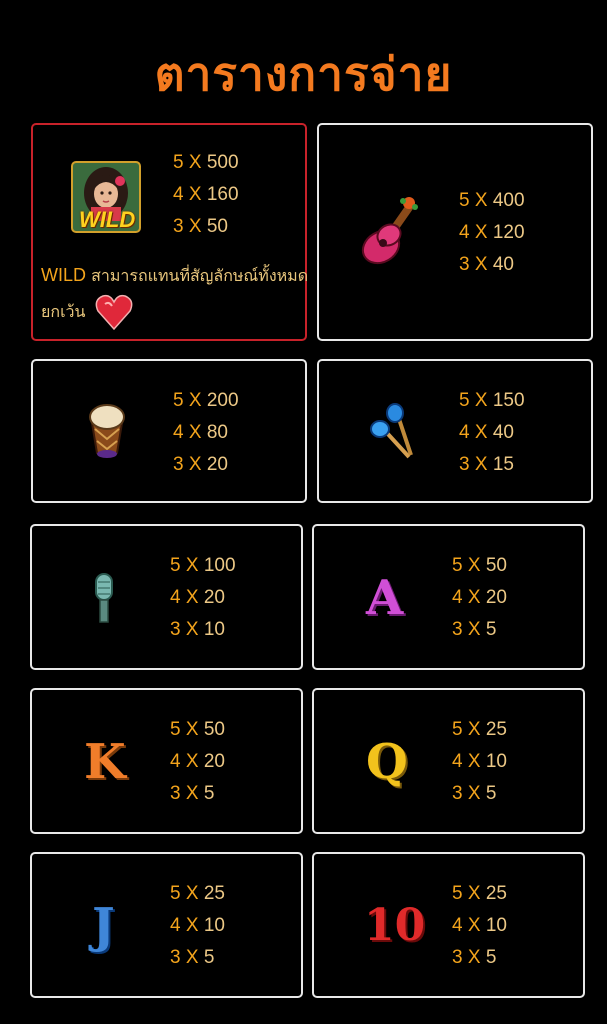 Image resolution: width=607 pixels, height=1024 pixels. What do you see at coordinates (448, 761) in the screenshot?
I see `paytable-card-q: Q 5 X 25 4 X 10 3 X 5` at bounding box center [448, 761].